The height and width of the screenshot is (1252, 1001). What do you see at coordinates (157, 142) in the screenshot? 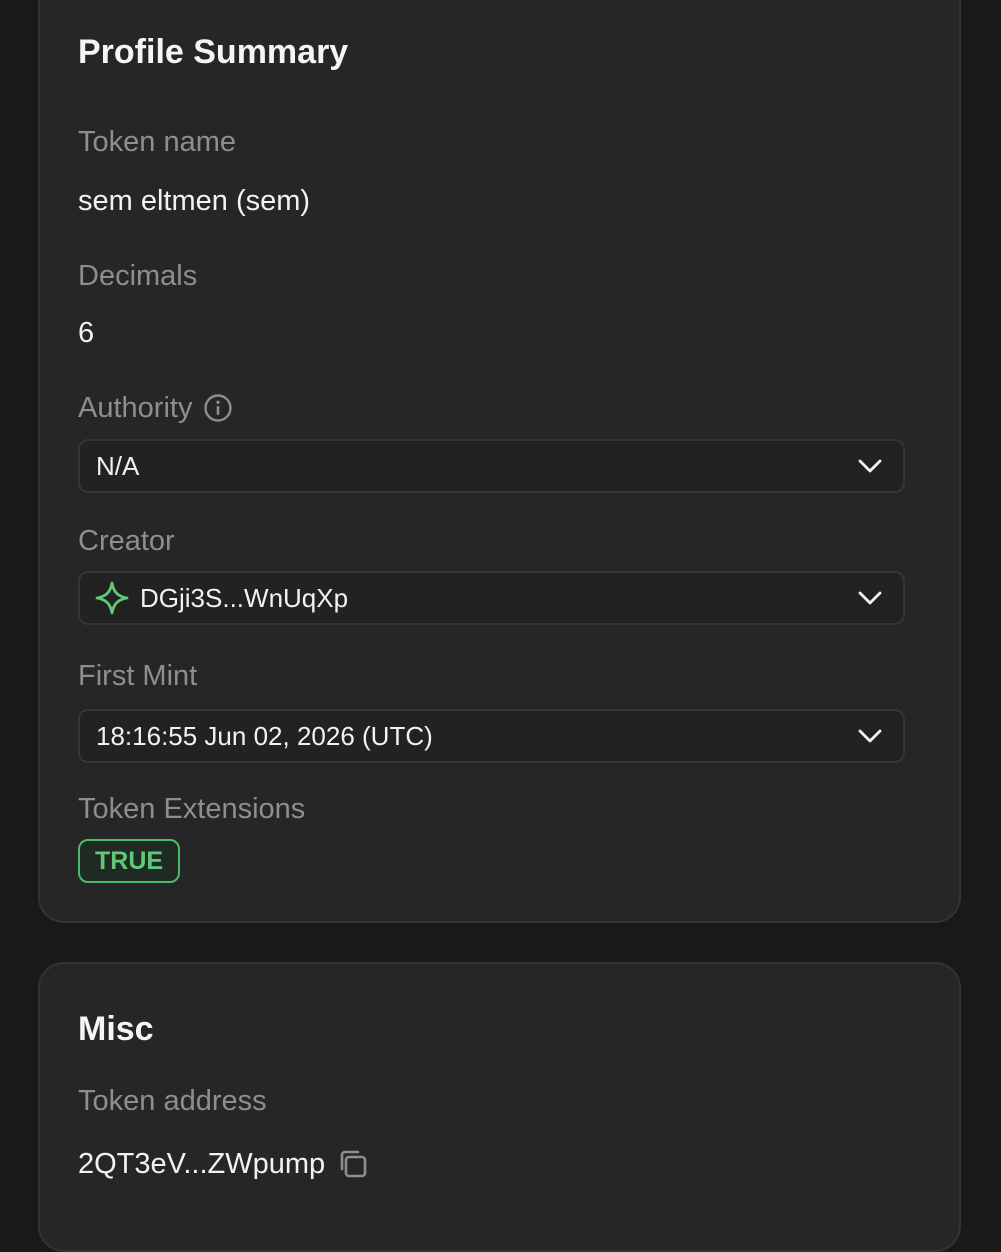
I see `token-name-label: Token name` at bounding box center [157, 142].